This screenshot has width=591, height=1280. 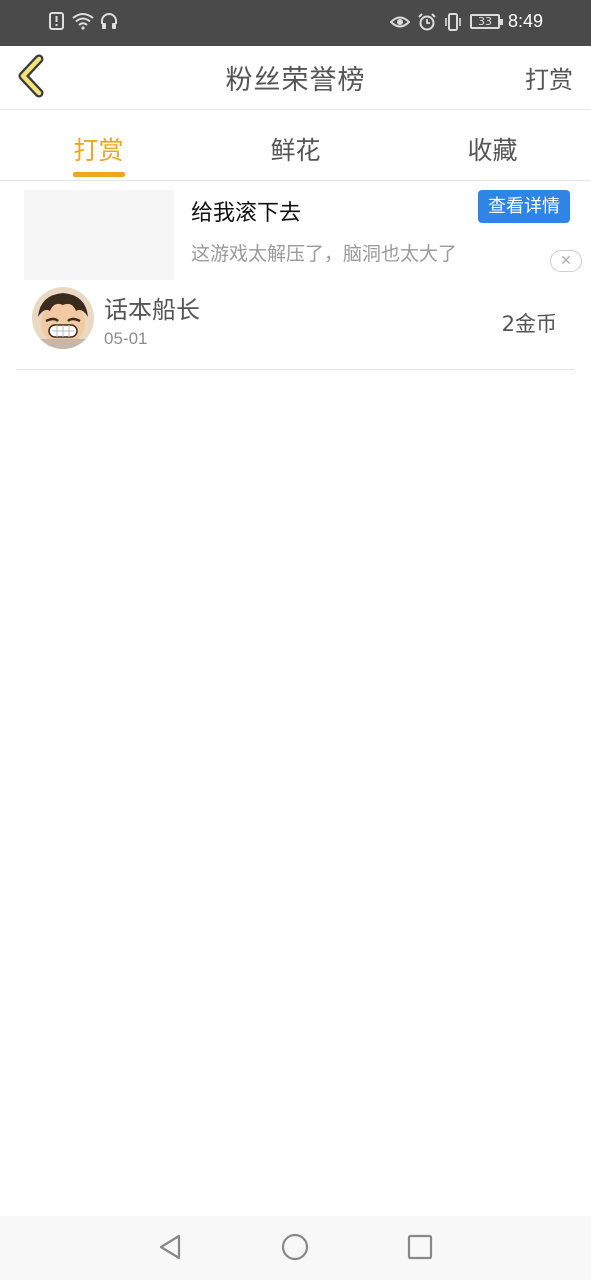 I want to click on ad-description: 这游戏太解压了，脑洞也太大了, so click(x=324, y=254).